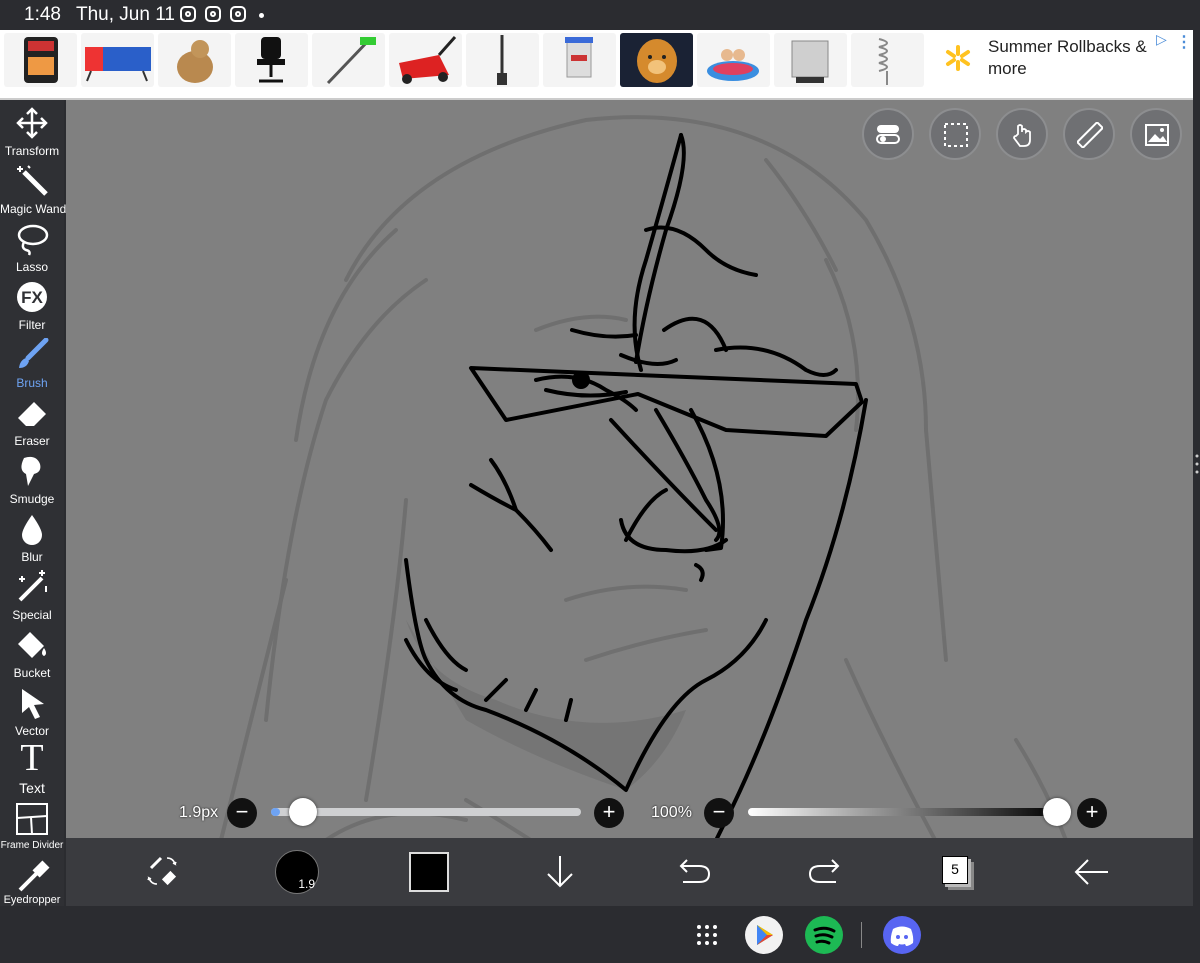 This screenshot has width=1200, height=963. Describe the element at coordinates (426, 812) in the screenshot. I see `brush-size-slider` at that location.